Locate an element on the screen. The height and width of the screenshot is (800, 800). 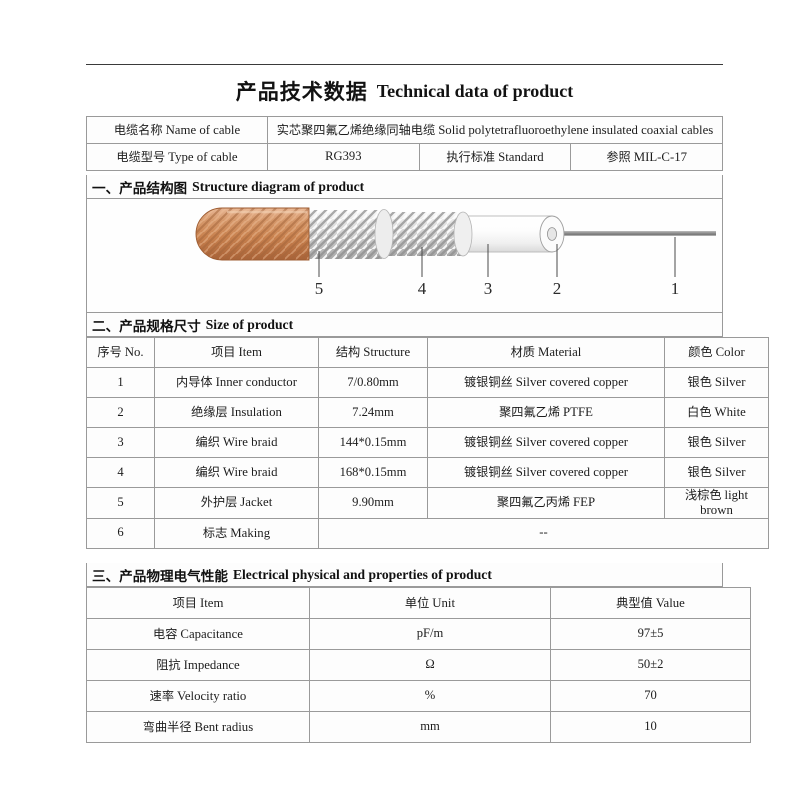
standard-label-en: Standard is located at coordinates (521, 156).